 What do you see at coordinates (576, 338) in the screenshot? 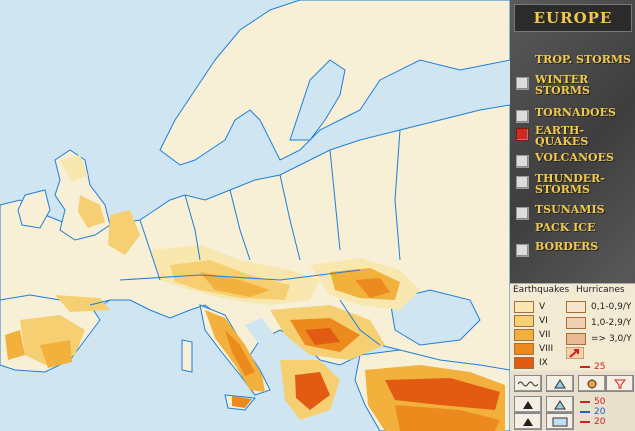
I see `hurricane-high-swatch` at bounding box center [576, 338].